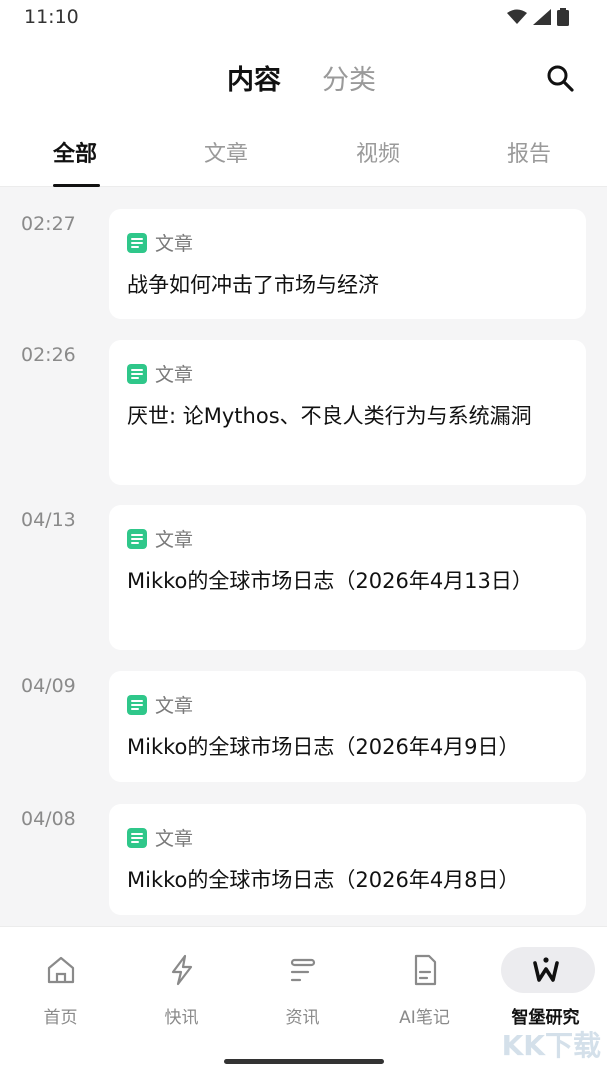 The height and width of the screenshot is (1081, 607). Describe the element at coordinates (425, 970) in the screenshot. I see `document-icon` at that location.